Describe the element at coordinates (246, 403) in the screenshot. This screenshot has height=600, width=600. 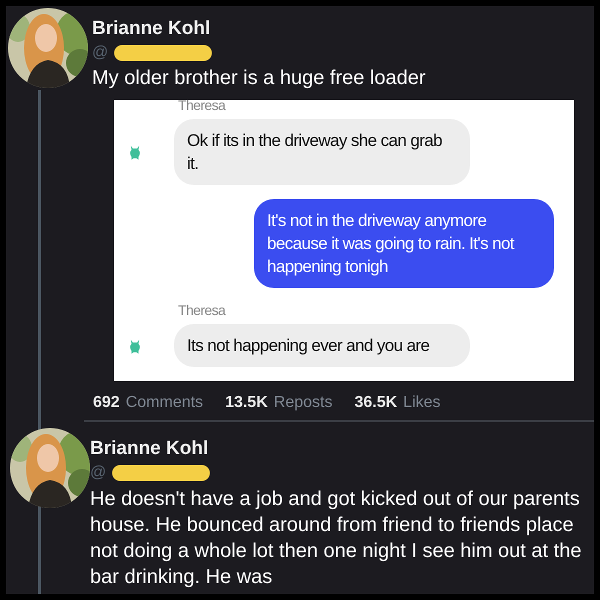
I see `stat-count: 13.5K` at that location.